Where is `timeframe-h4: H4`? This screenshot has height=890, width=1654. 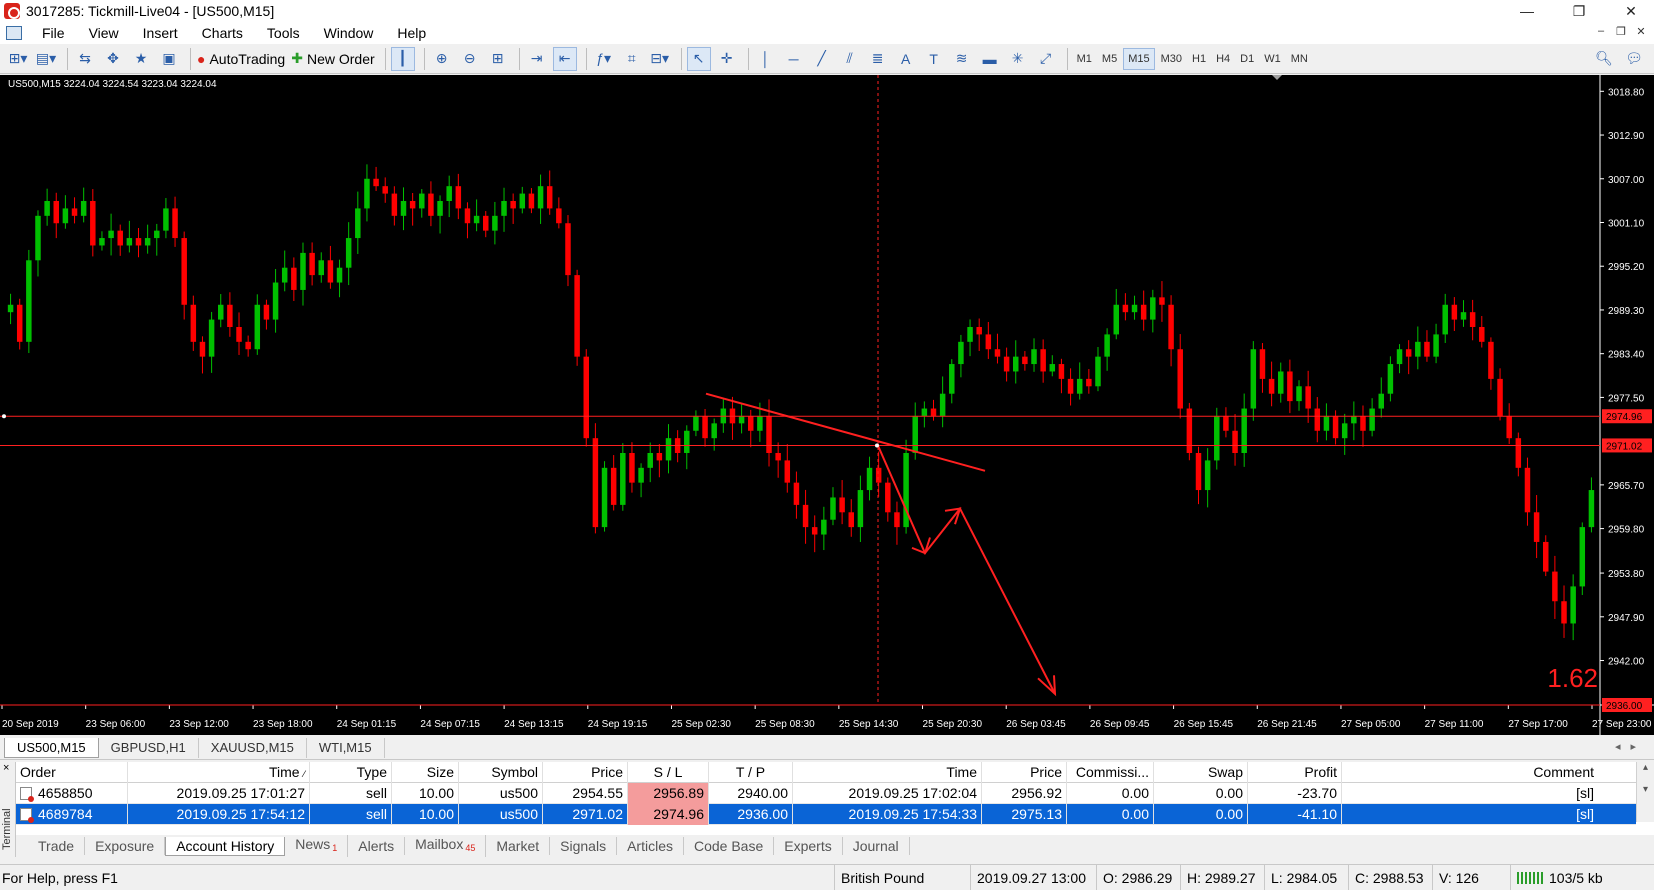 timeframe-h4: H4 is located at coordinates (1223, 59).